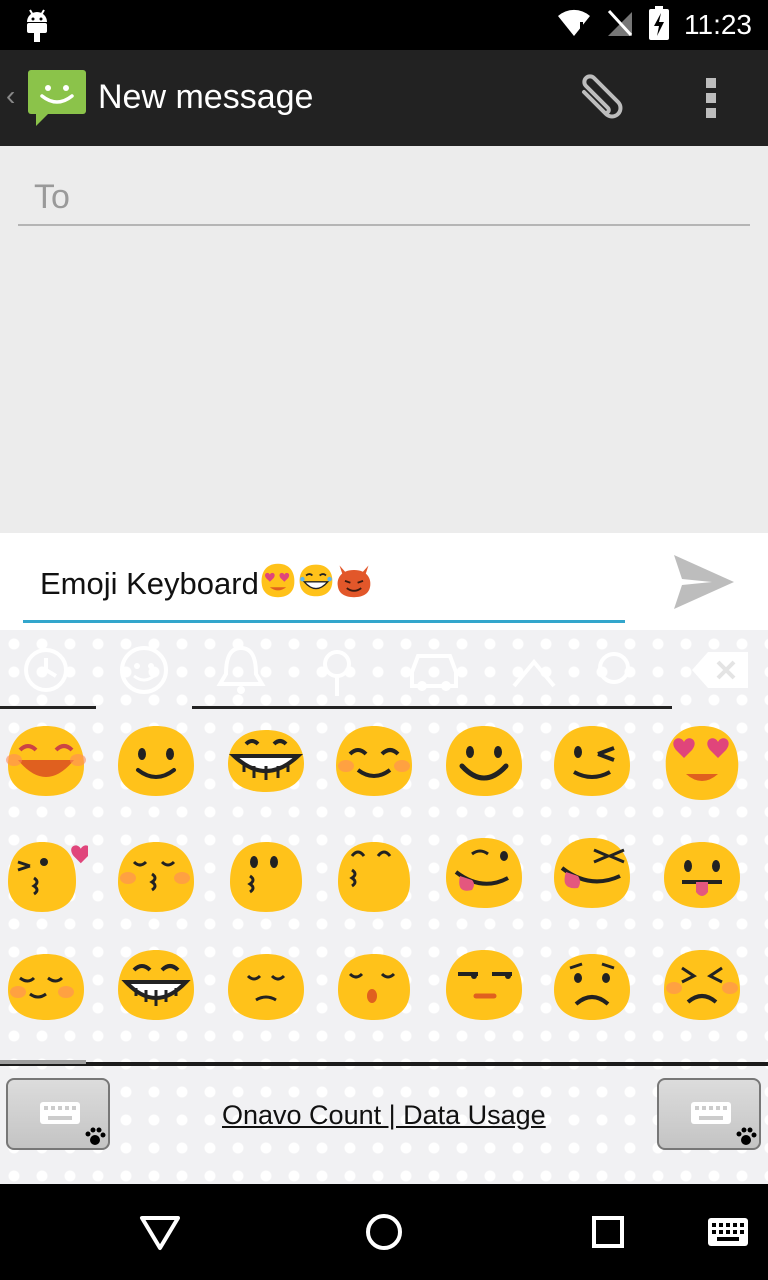  I want to click on grinning-face, so click(266, 762).